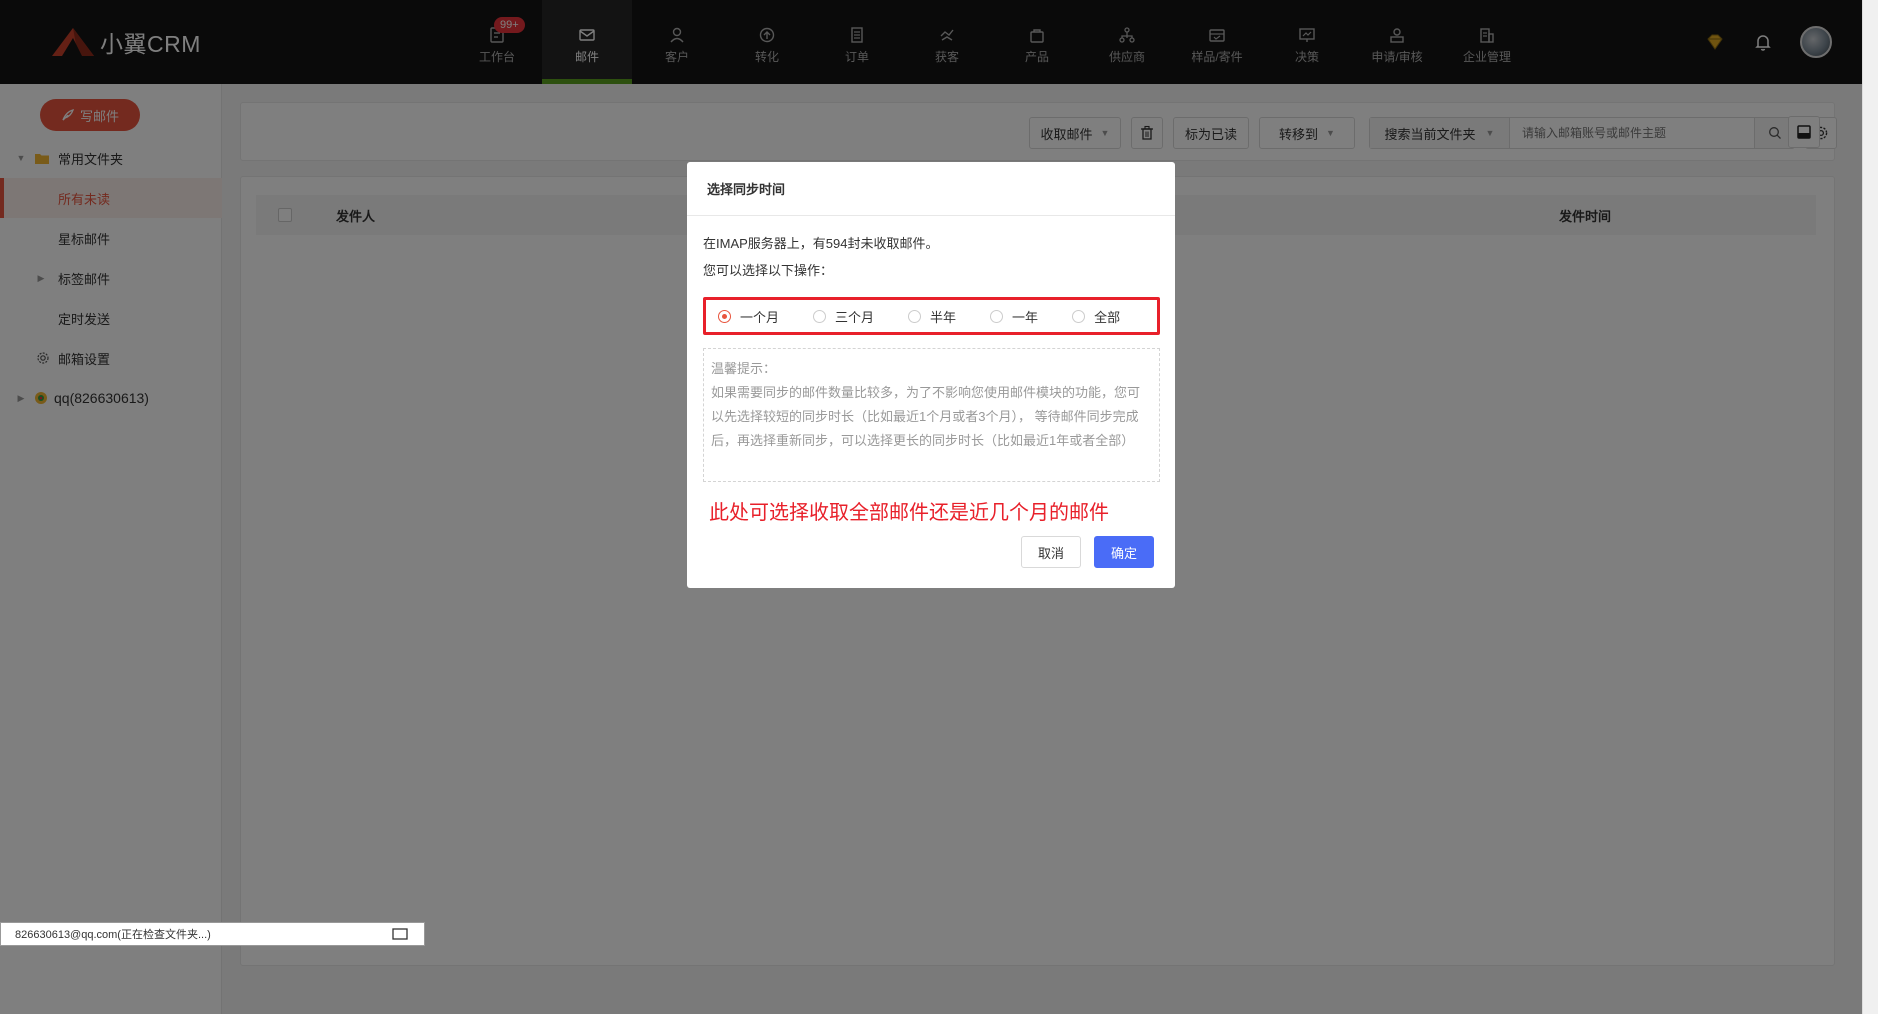  Describe the element at coordinates (113, 935) in the screenshot. I see `sync-status-text: 826630613@qq.com(正在检查文件夹...)` at that location.